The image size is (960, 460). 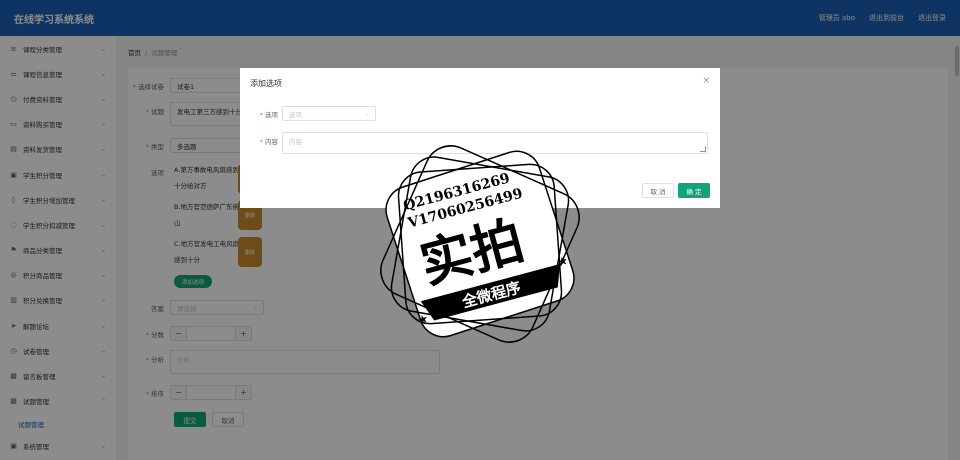 What do you see at coordinates (261, 139) in the screenshot?
I see `dialog-content-label: 内容` at bounding box center [261, 139].